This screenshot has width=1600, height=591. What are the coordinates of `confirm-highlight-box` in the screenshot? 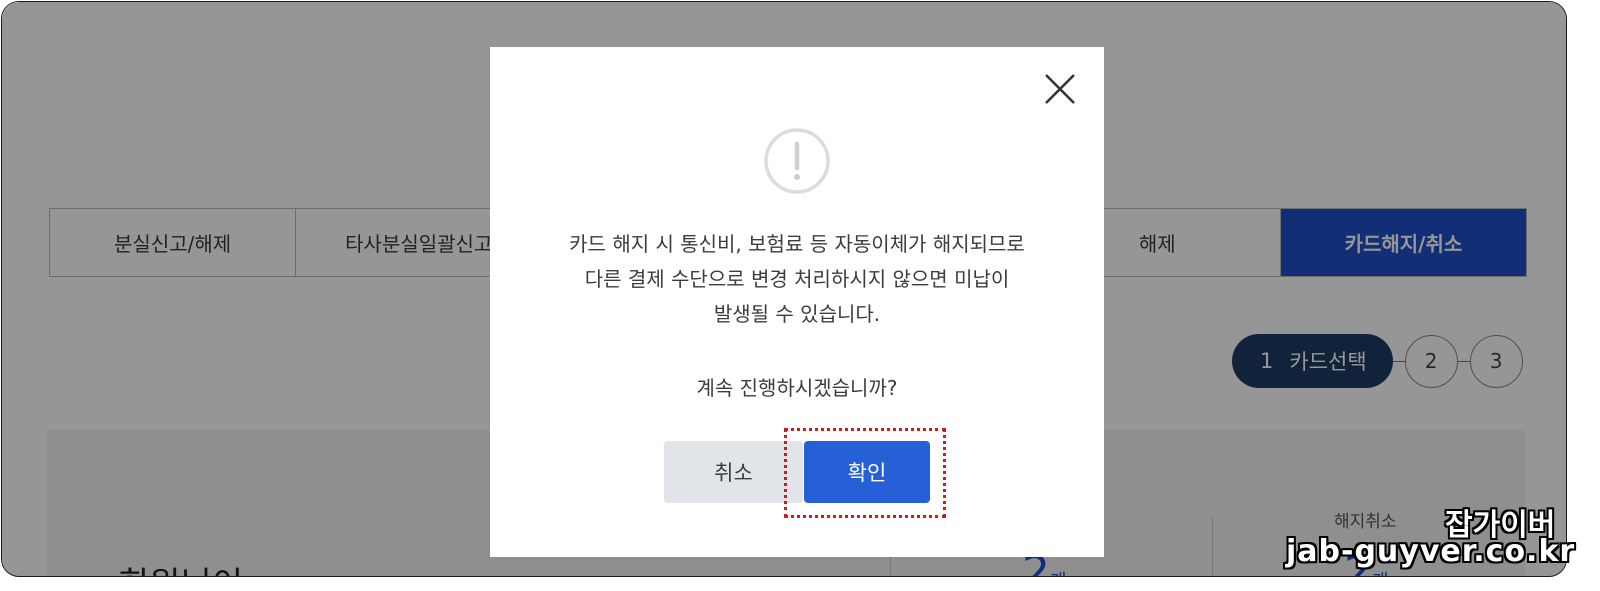 It's located at (865, 473).